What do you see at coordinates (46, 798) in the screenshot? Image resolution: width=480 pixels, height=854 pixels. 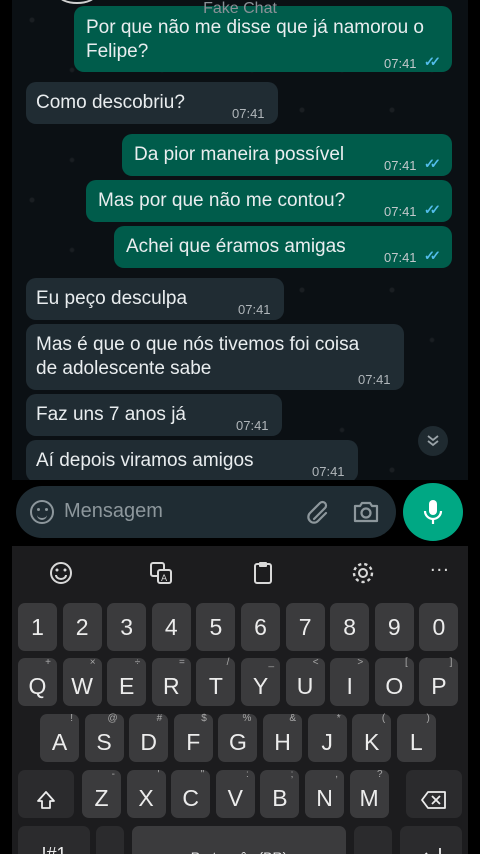 I see `key-label` at bounding box center [46, 798].